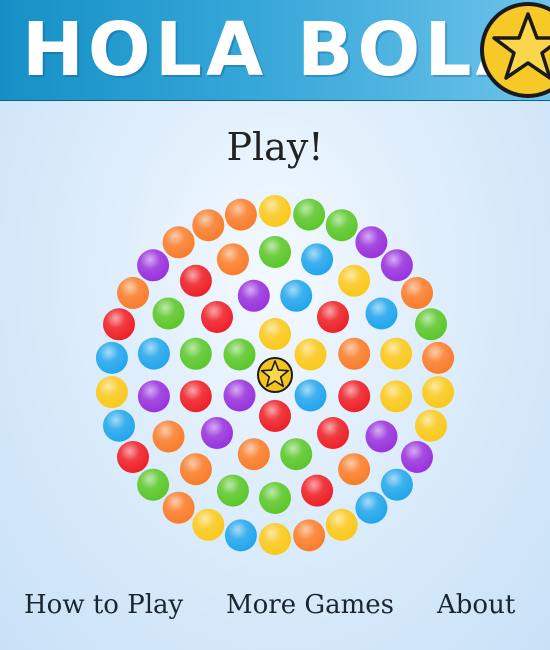 Image resolution: width=550 pixels, height=650 pixels. Describe the element at coordinates (310, 605) in the screenshot. I see `more-games-link: More Games` at that location.